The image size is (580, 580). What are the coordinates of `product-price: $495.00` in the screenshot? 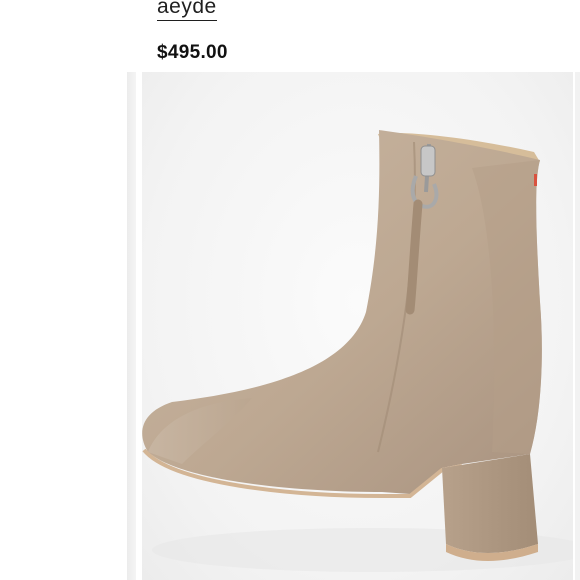 It's located at (192, 52).